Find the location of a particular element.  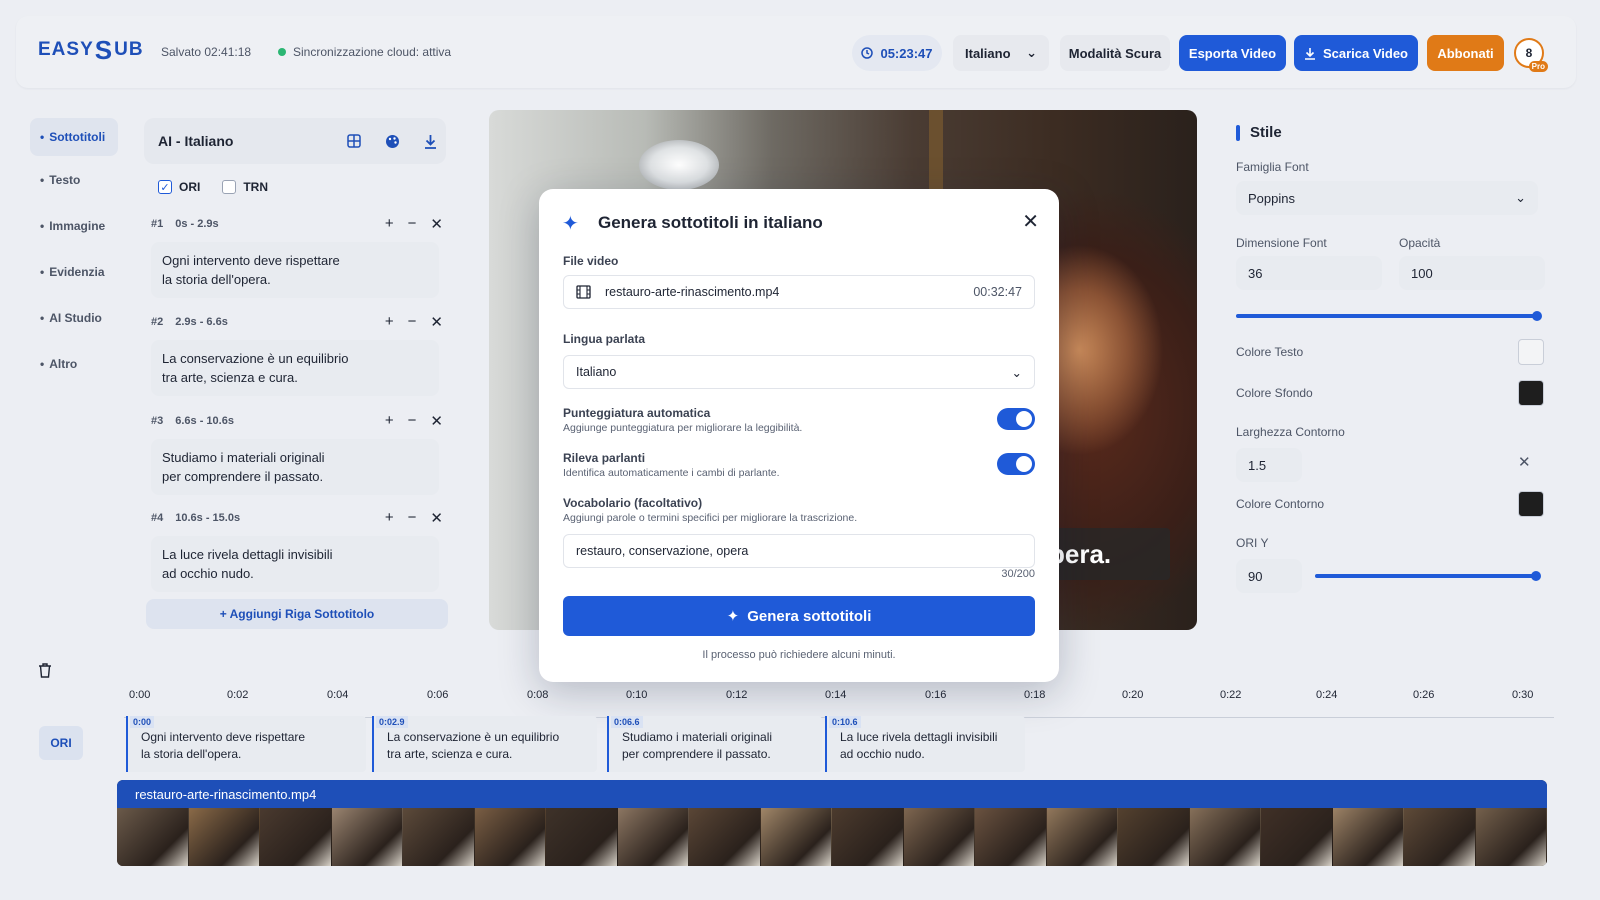

timer-value: 05:23:47 is located at coordinates (906, 53).